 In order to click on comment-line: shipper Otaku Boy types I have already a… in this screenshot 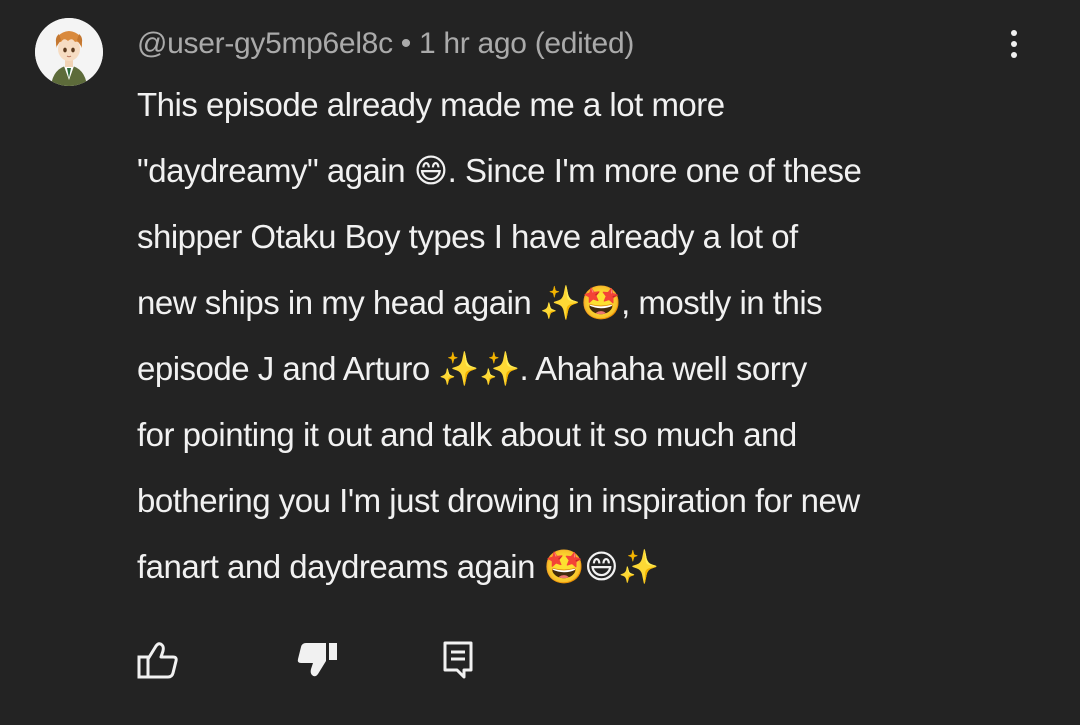, I will do `click(467, 236)`.